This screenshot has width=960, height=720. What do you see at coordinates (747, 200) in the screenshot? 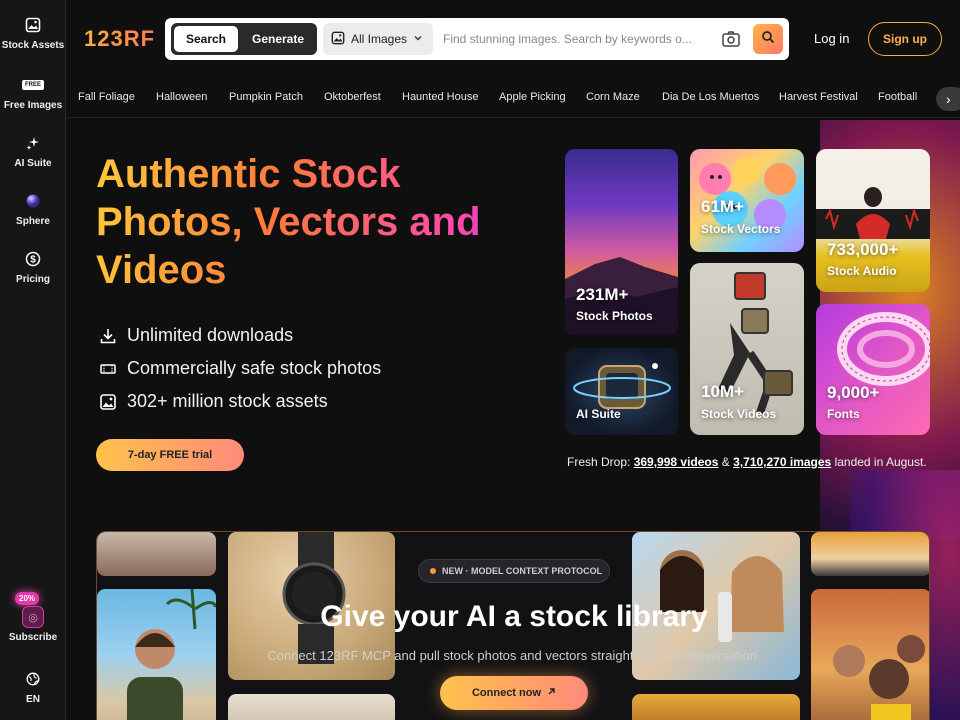
I see `card-stock-vectors: 61M+ Stock Vectors` at bounding box center [747, 200].